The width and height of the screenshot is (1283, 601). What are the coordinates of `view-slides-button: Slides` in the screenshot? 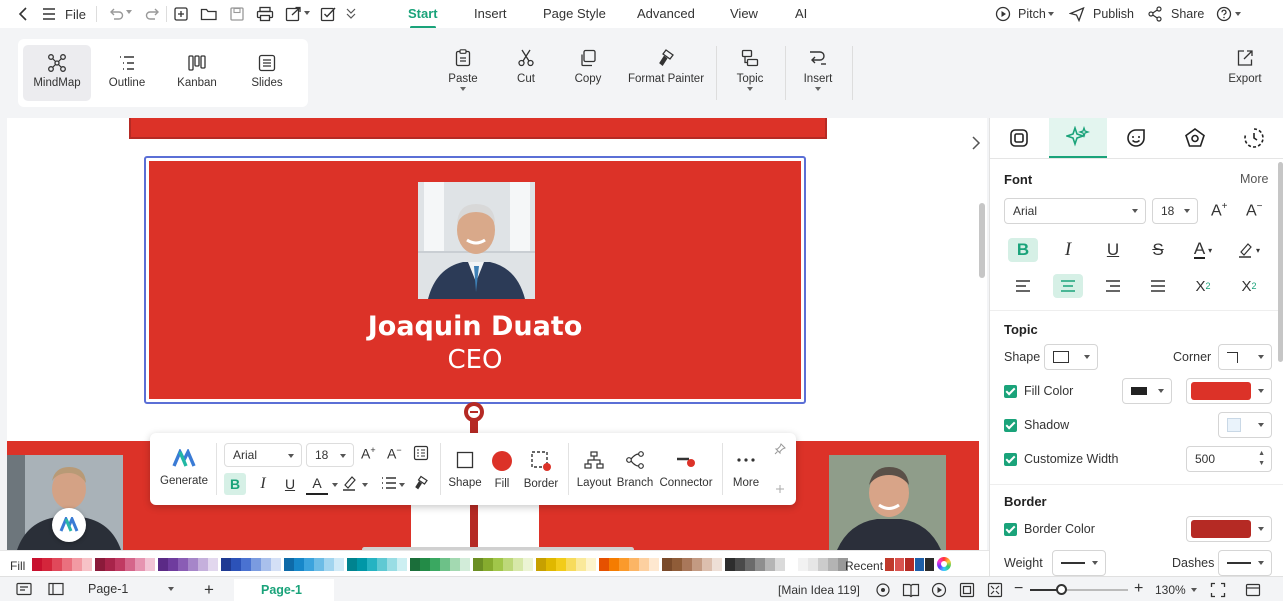 It's located at (267, 73).